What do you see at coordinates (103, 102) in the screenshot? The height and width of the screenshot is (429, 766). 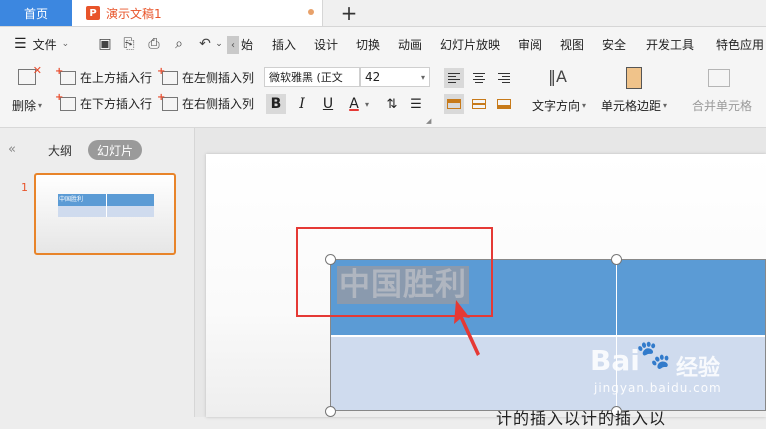 I see `insert-row-below-button: + 在下方插入行` at bounding box center [103, 102].